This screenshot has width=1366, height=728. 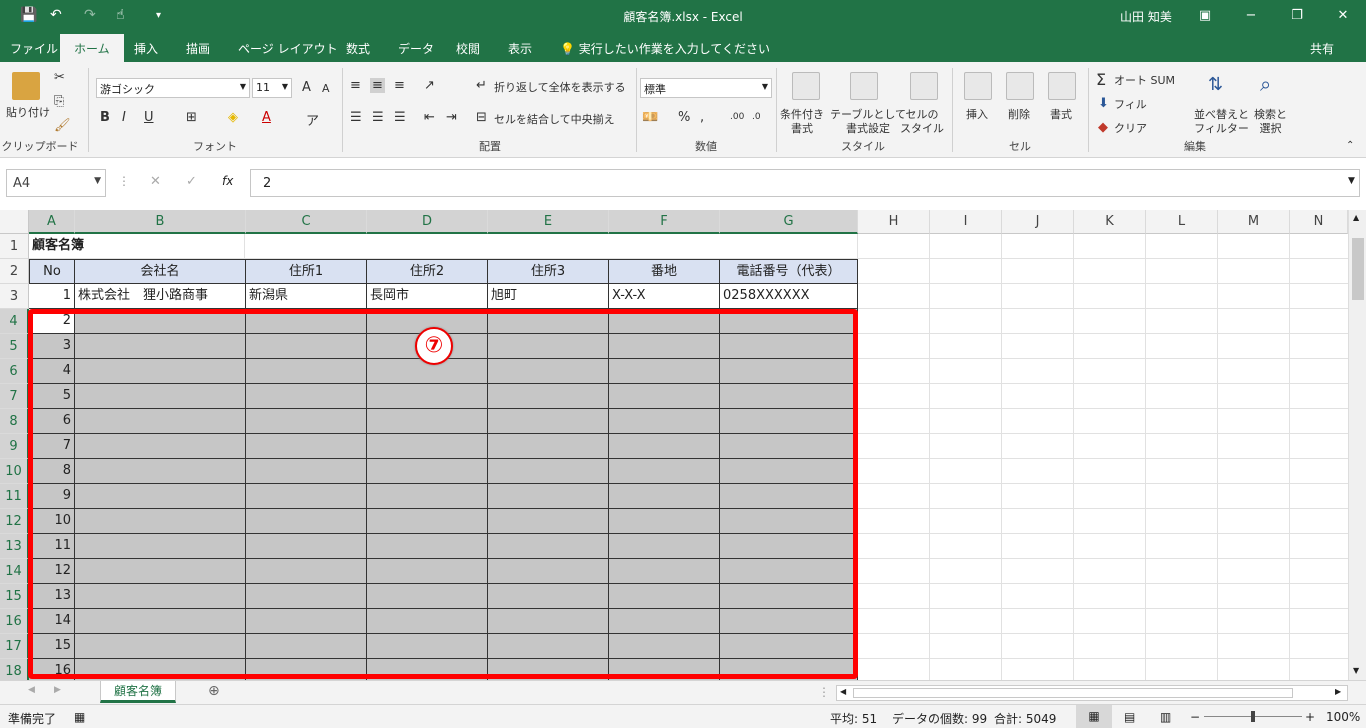 What do you see at coordinates (665, 48) in the screenshot?
I see `tell-me-box: 💡 実行したい作業を入力してください` at bounding box center [665, 48].